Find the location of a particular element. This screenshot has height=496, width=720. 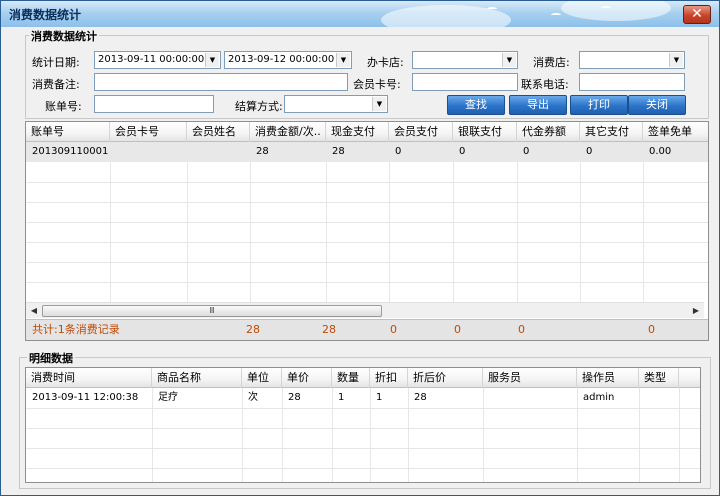

date-to-value: 2013-09-12 00:00:00 is located at coordinates (281, 59).